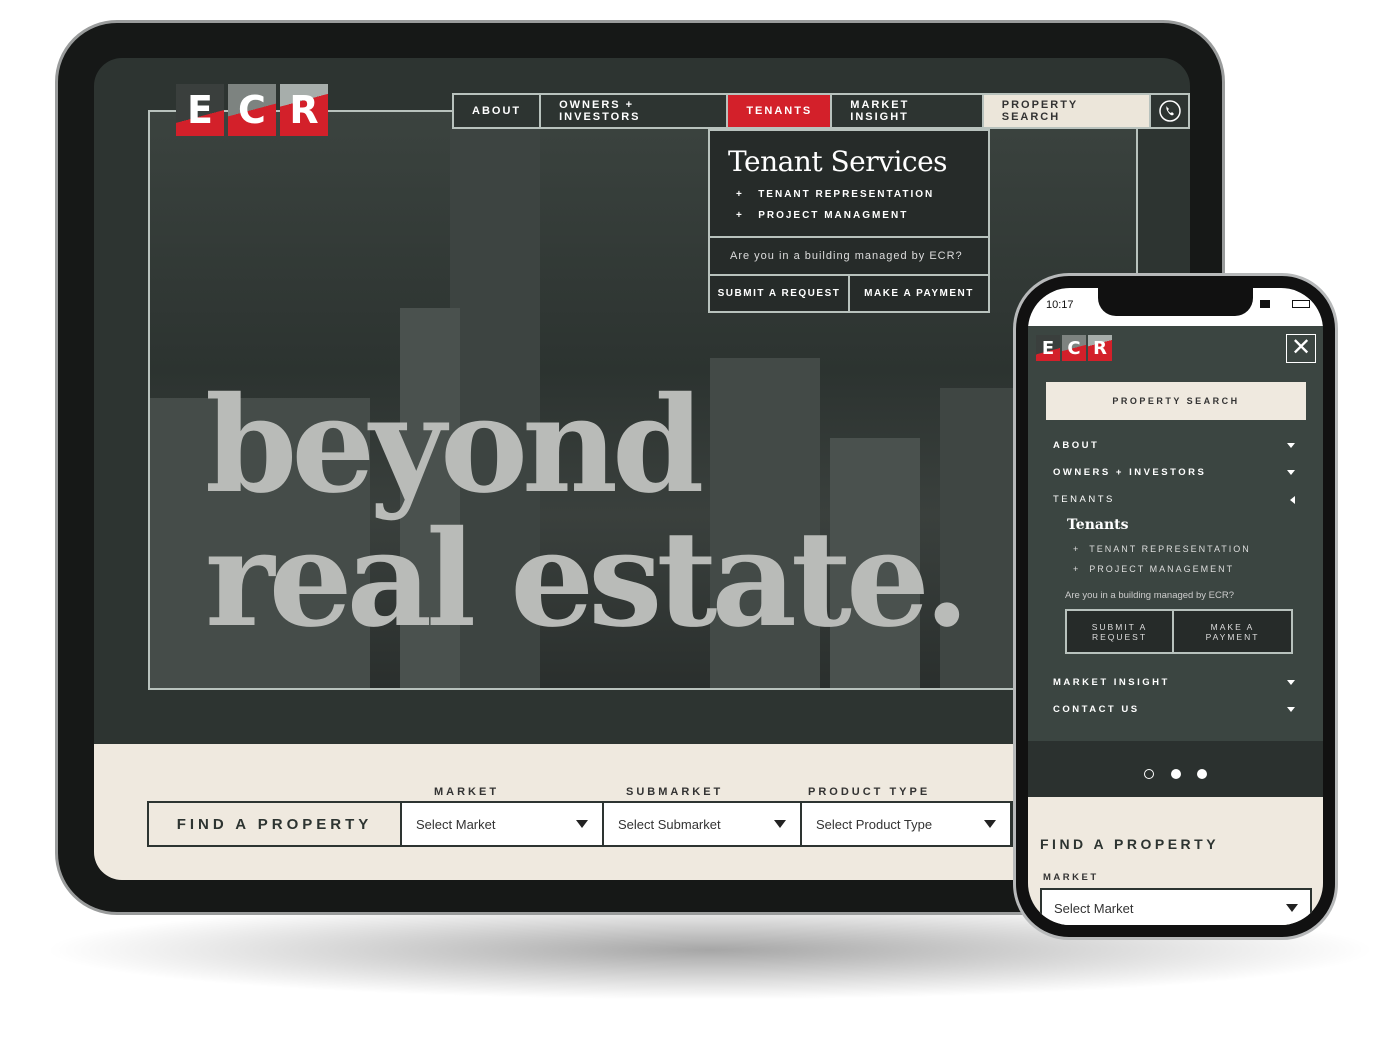 This screenshot has height=1050, width=1400. I want to click on mobile-search: FIND A PROPERTY MARKET Select Market, so click(1175, 861).